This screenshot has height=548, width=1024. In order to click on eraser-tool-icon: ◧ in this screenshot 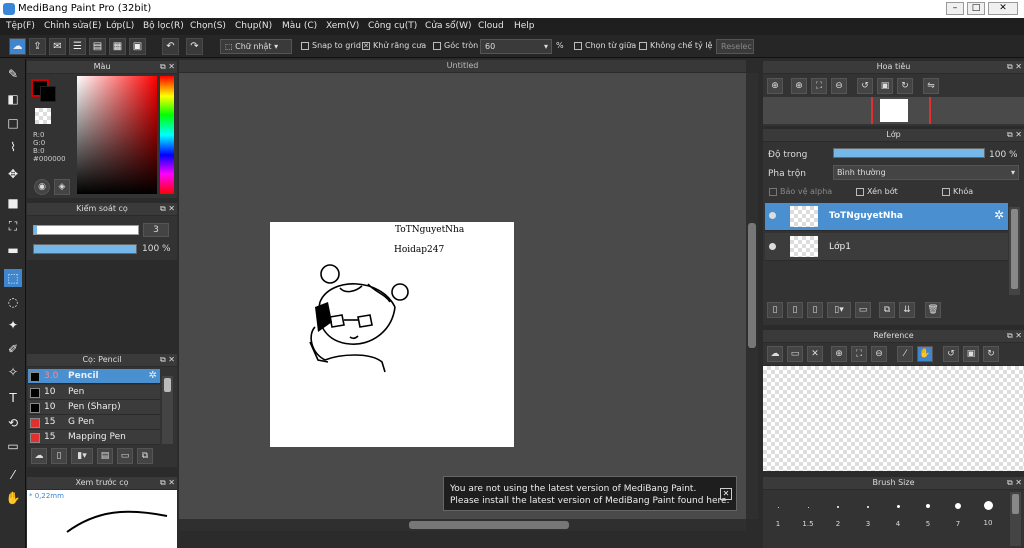, I will do `click(13, 99)`.